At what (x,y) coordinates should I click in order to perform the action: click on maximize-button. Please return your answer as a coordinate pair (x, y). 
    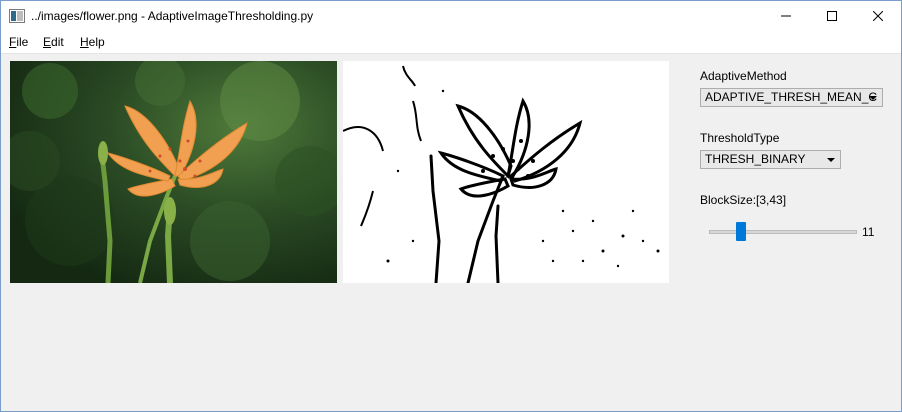
    Looking at the image, I should click on (832, 16).